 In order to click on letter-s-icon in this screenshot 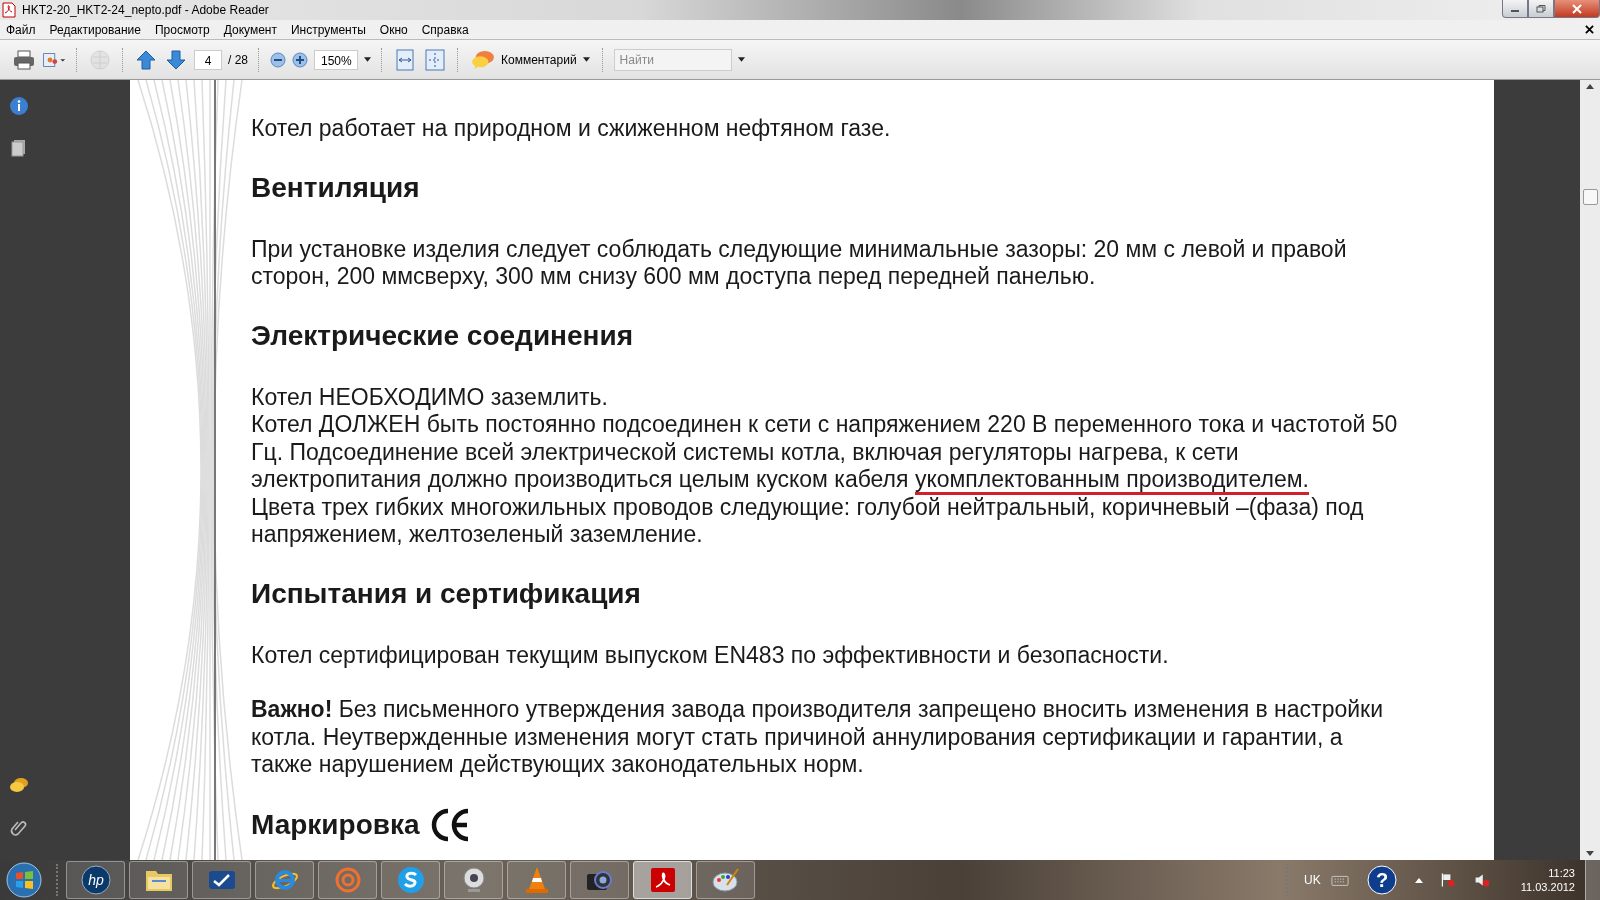, I will do `click(410, 880)`.